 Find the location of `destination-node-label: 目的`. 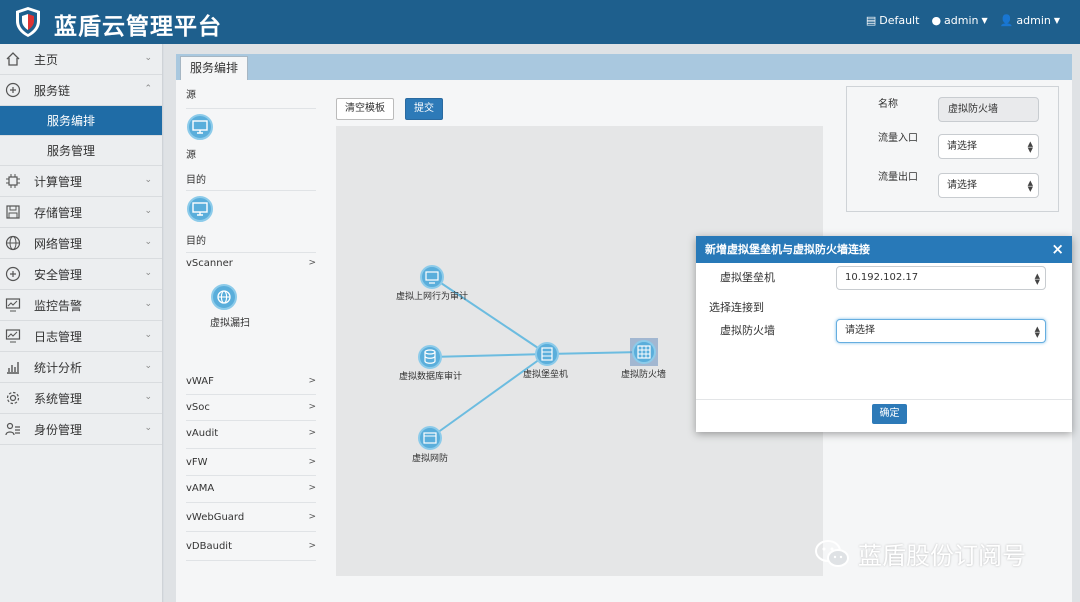

destination-node-label: 目的 is located at coordinates (196, 241).